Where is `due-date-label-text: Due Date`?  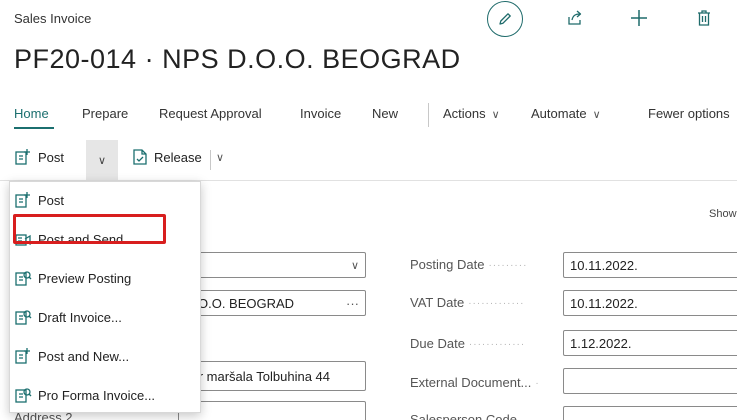
due-date-label-text: Due Date is located at coordinates (437, 343).